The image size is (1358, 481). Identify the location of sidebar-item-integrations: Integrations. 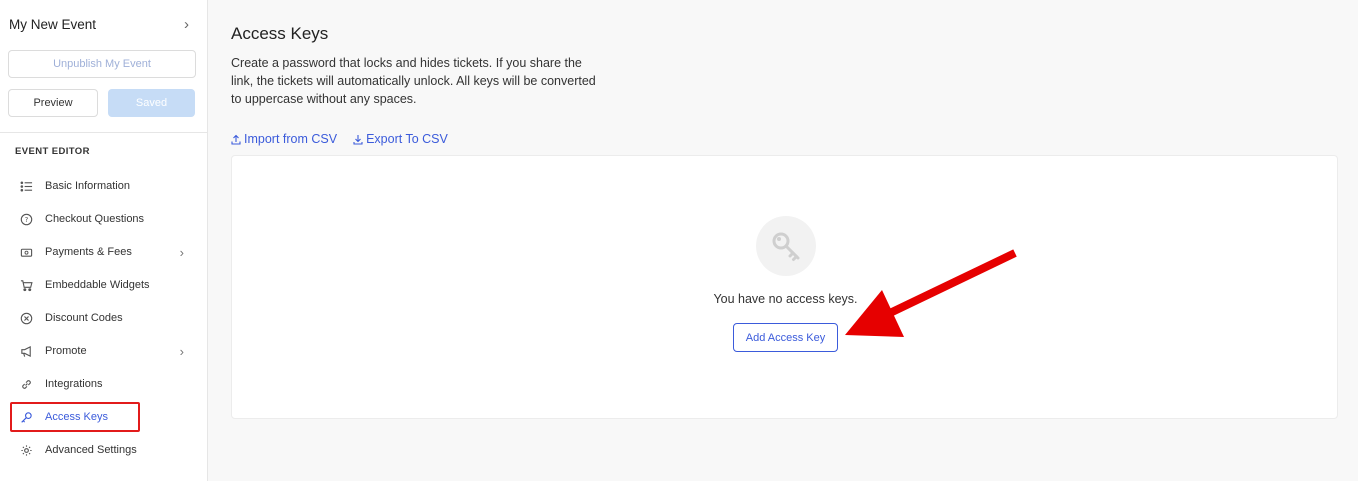
(104, 384).